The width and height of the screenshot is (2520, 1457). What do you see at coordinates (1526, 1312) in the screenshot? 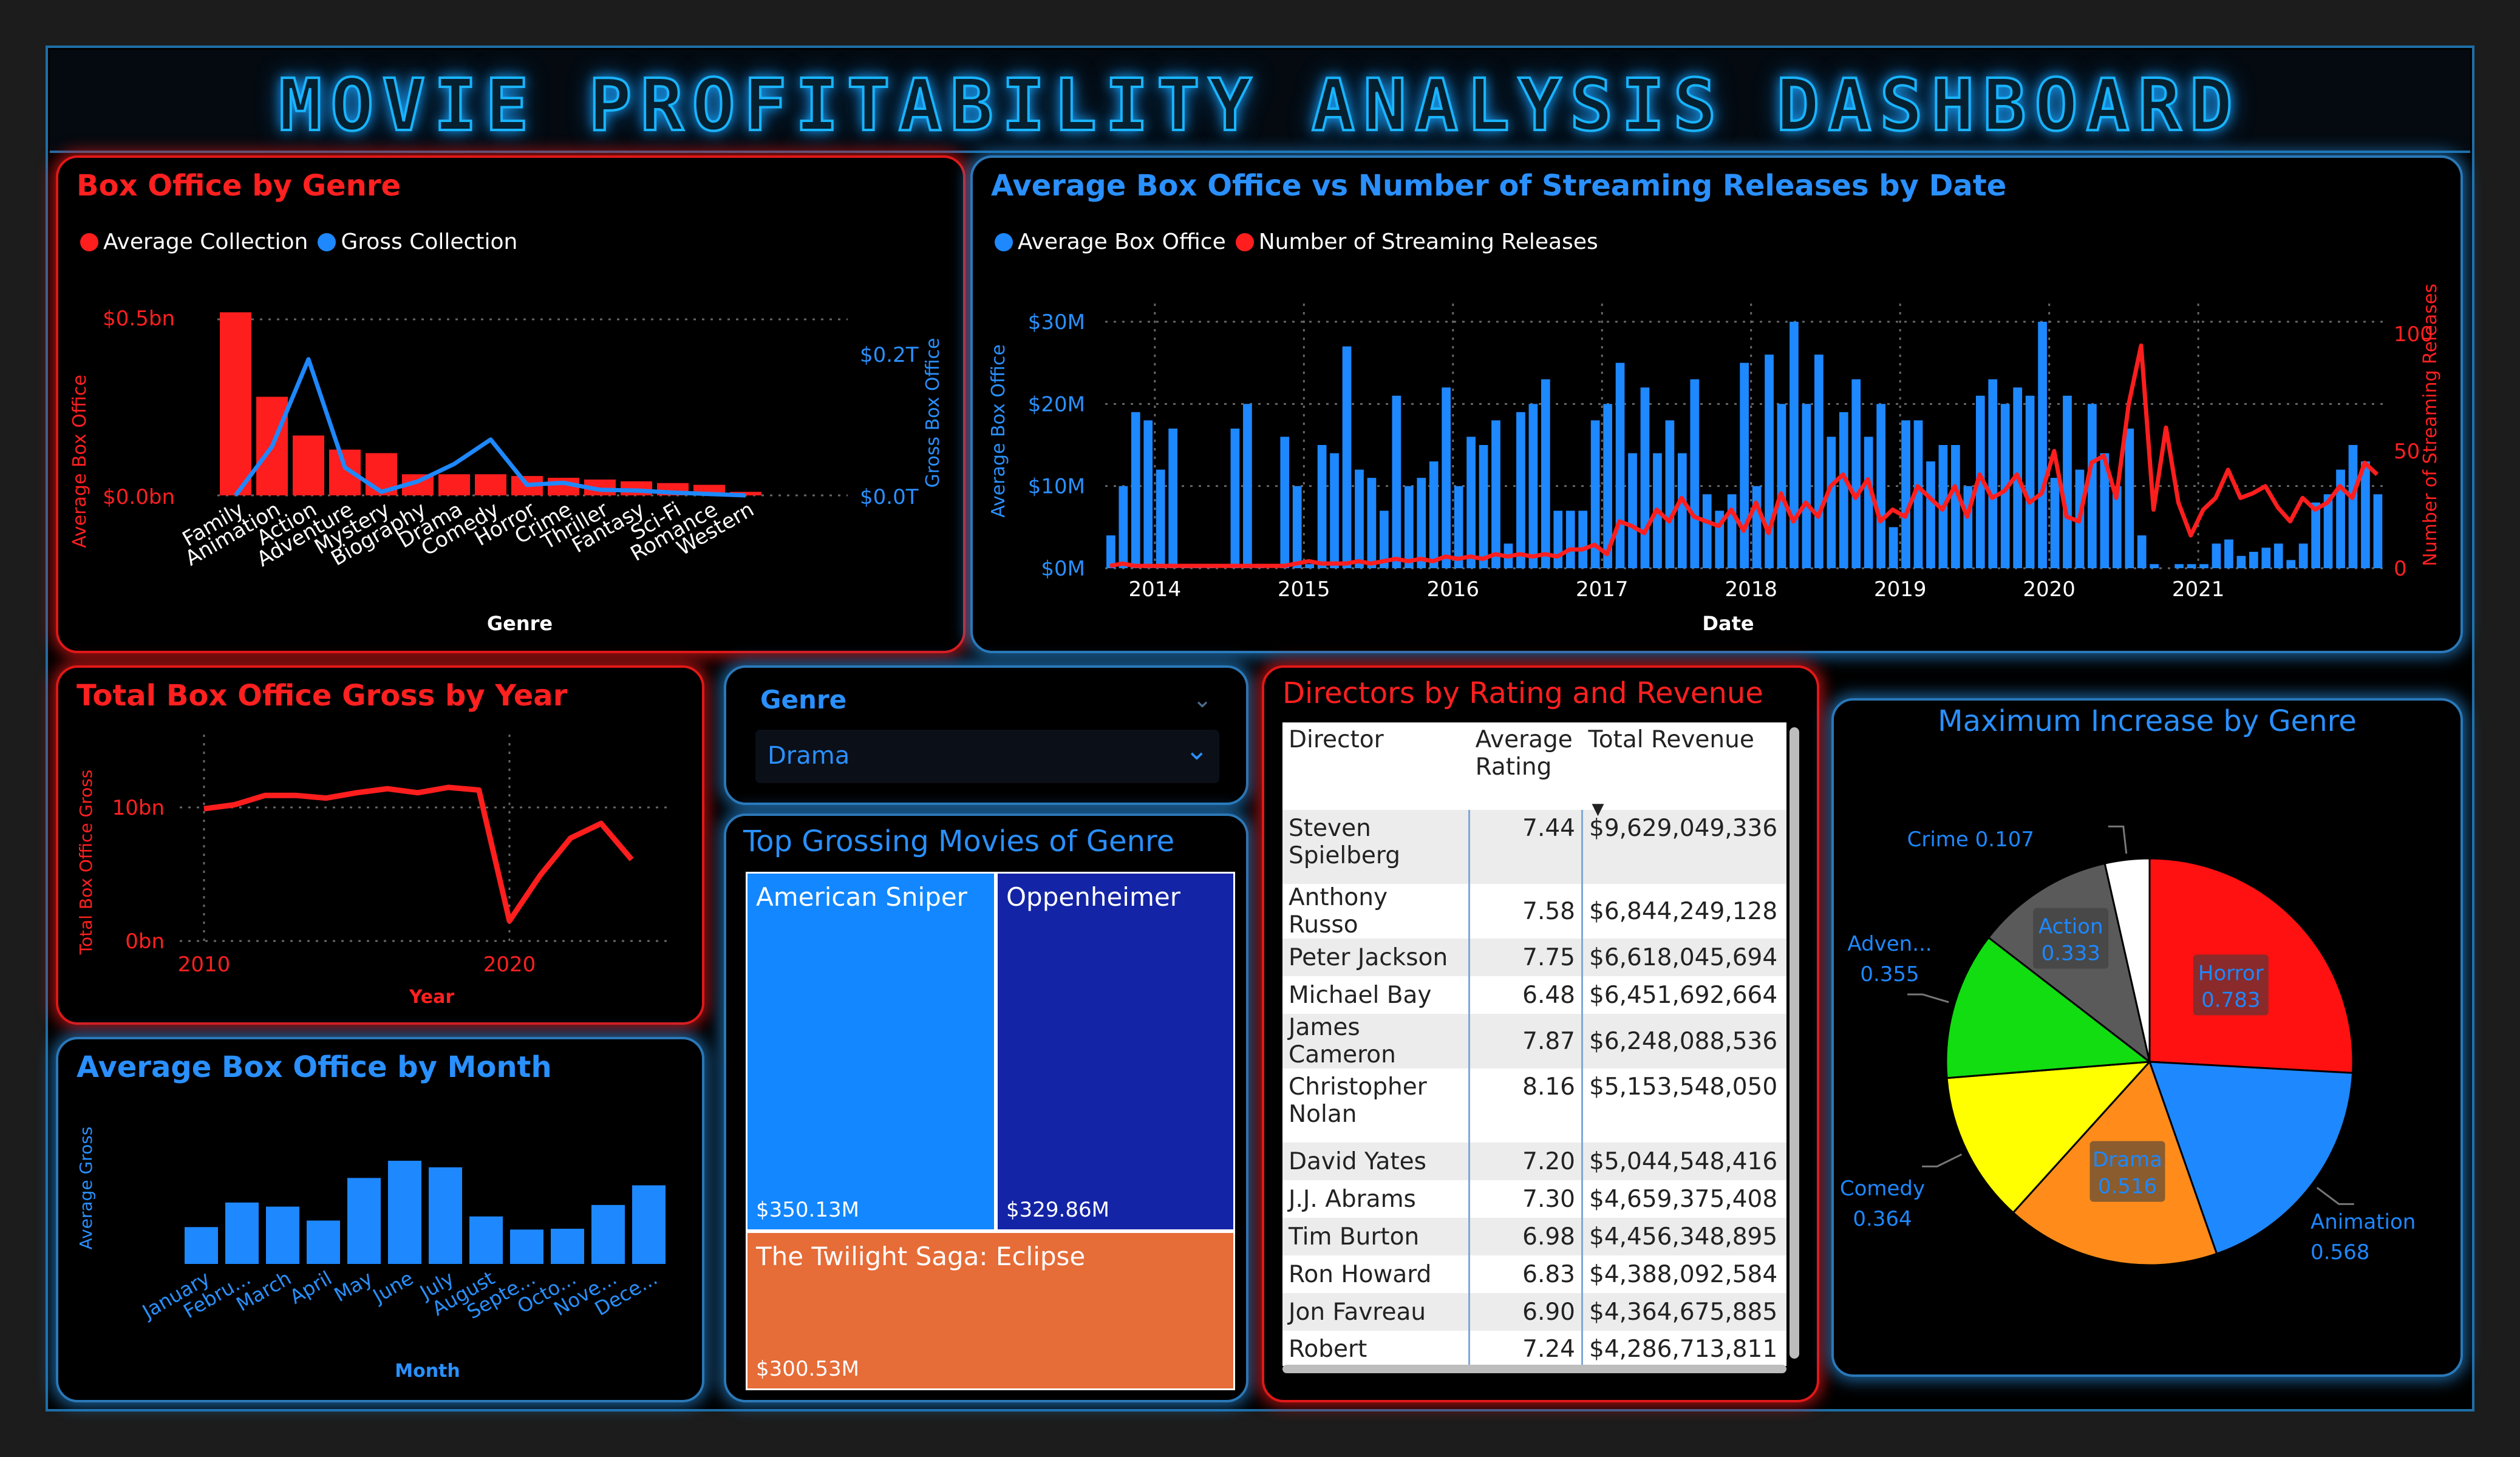
I see `rating-cell: 6.90` at bounding box center [1526, 1312].